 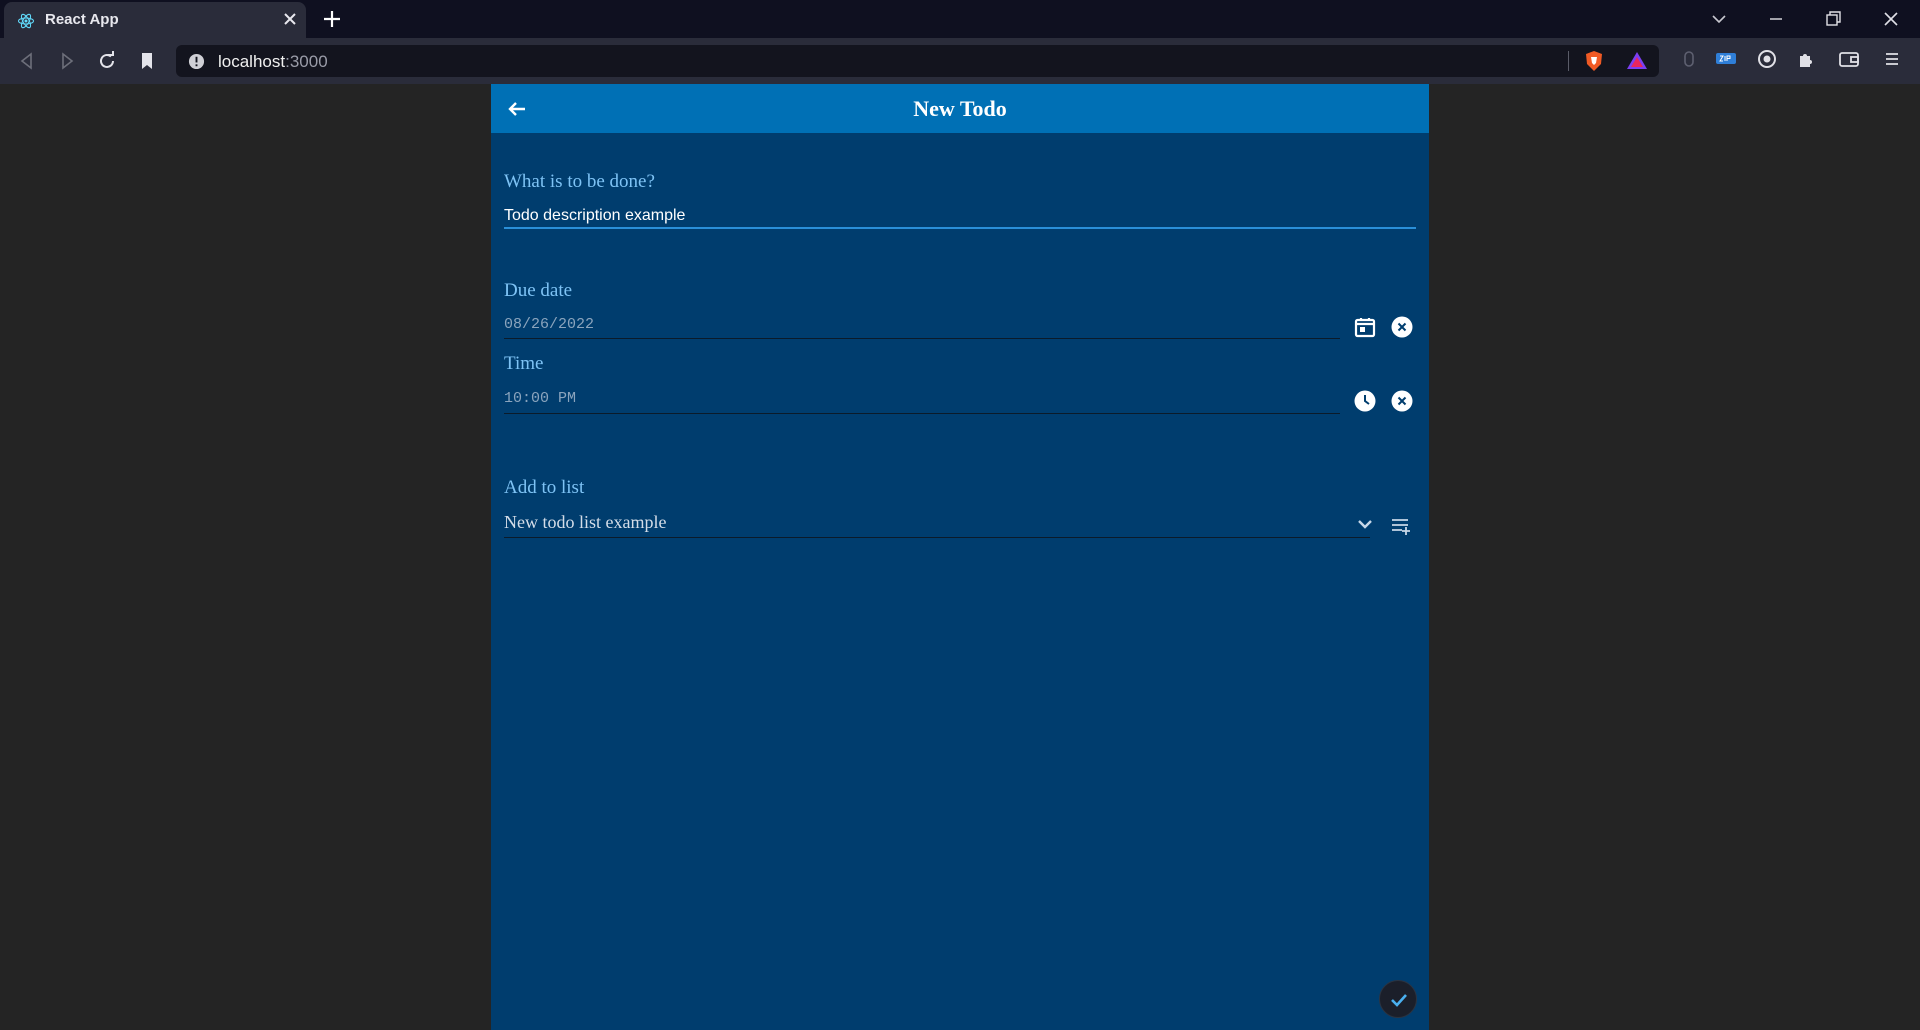 What do you see at coordinates (1892, 59) in the screenshot?
I see `browser-menu-icon` at bounding box center [1892, 59].